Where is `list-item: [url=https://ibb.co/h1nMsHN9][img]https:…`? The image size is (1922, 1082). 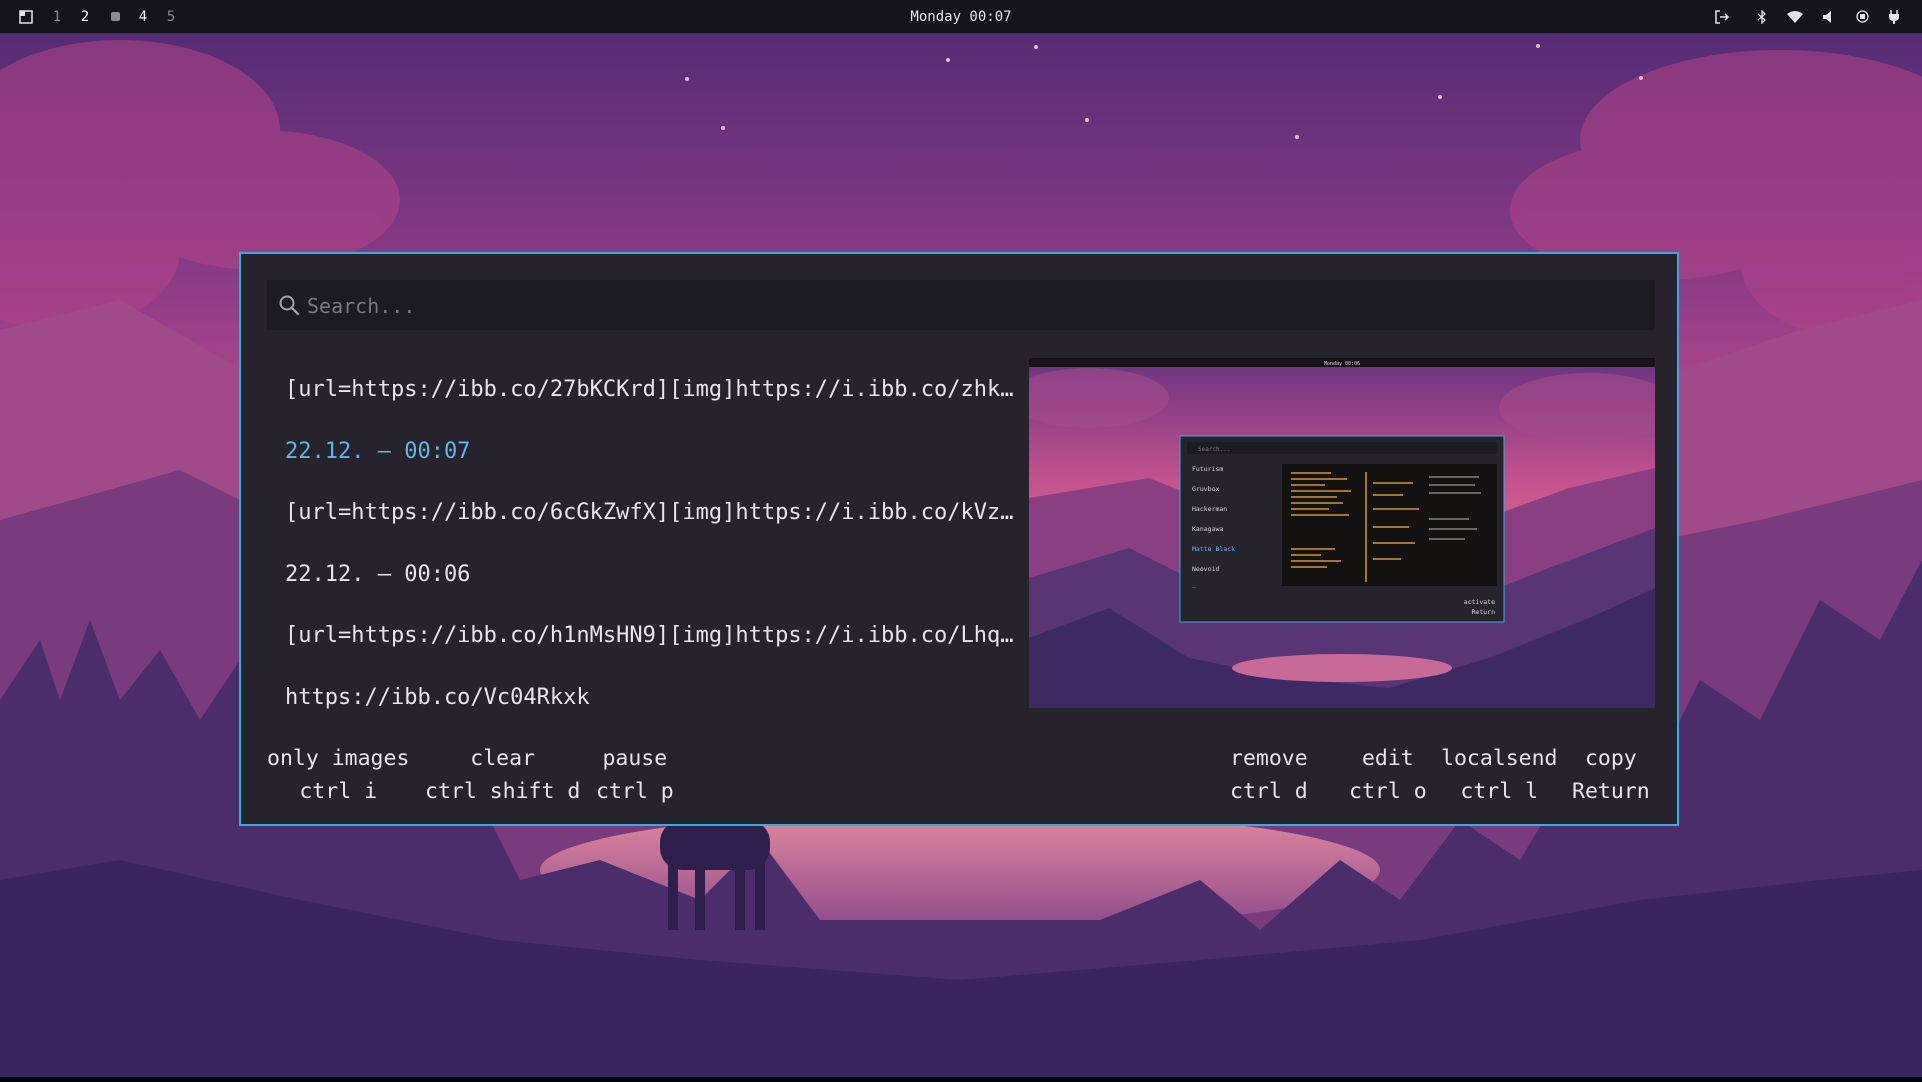 list-item: [url=https://ibb.co/h1nMsHN9][img]https:… is located at coordinates (650, 636).